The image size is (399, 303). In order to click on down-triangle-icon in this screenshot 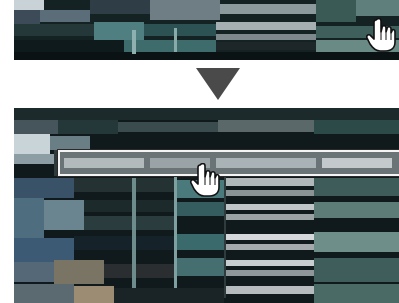, I will do `click(218, 84)`.